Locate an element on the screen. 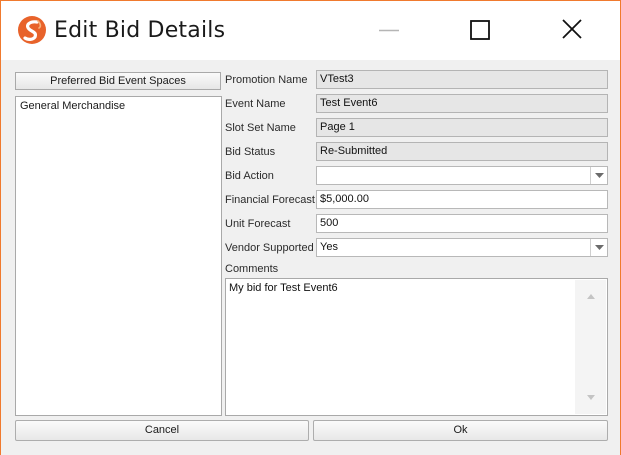  maximize-icon is located at coordinates (480, 30).